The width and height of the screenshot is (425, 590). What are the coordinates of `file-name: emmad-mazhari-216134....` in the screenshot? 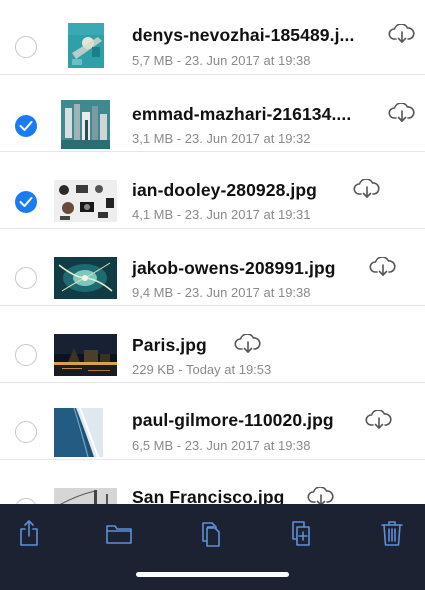 It's located at (242, 114).